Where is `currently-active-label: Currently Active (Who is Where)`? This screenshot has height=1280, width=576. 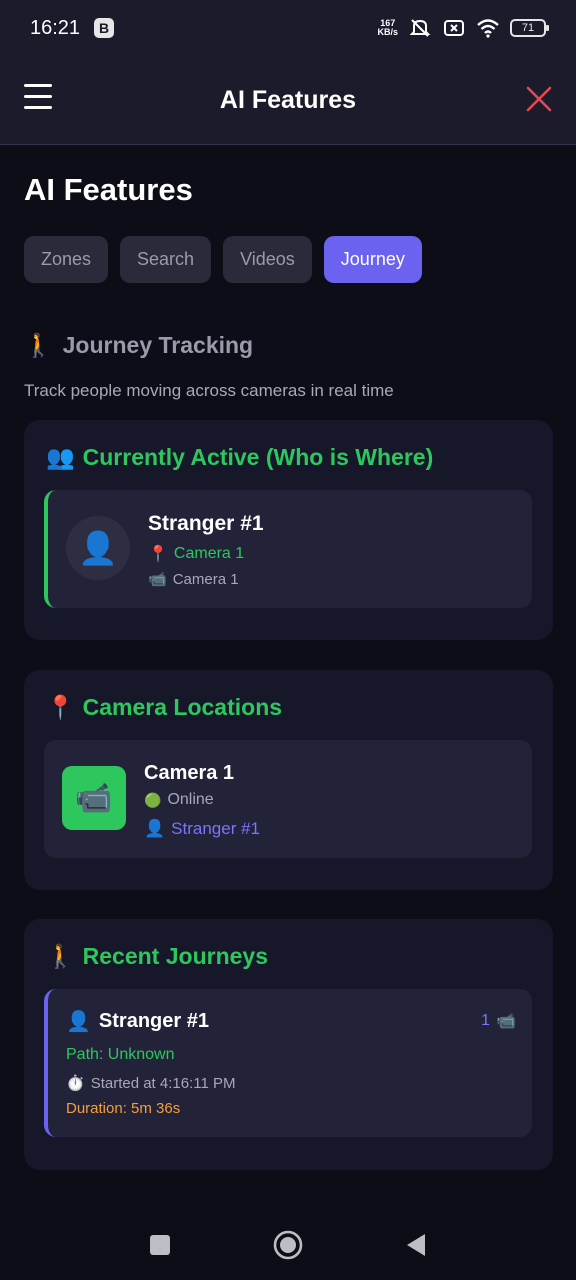
currently-active-label: Currently Active (Who is Where) is located at coordinates (258, 457).